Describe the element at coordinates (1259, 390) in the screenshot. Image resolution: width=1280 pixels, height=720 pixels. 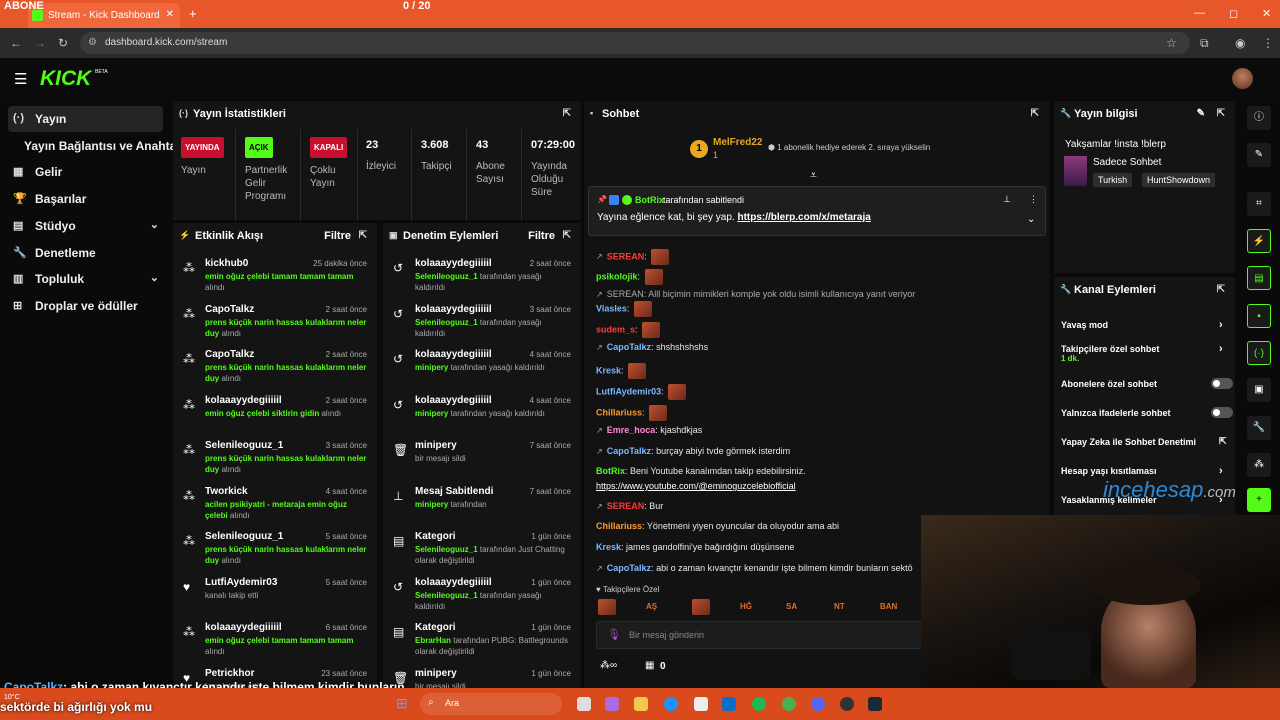
I see `shield-icon: ▣` at that location.